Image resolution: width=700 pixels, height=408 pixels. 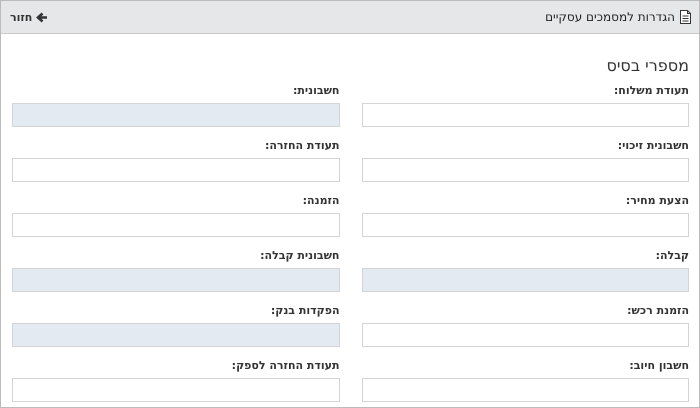 I want to click on field-label: הפקדות בנק:, so click(x=305, y=310).